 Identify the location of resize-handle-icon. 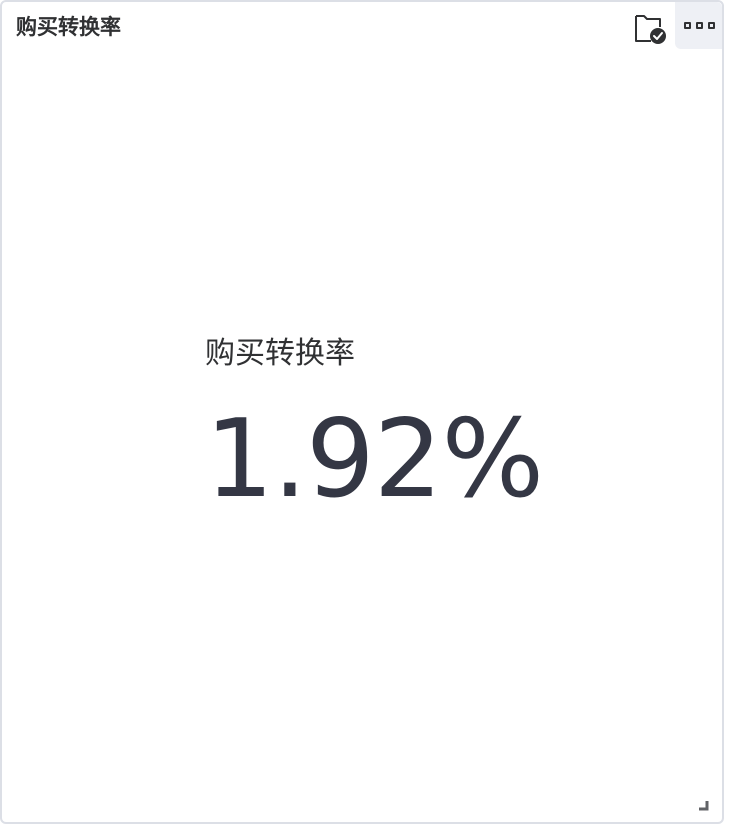
(704, 806).